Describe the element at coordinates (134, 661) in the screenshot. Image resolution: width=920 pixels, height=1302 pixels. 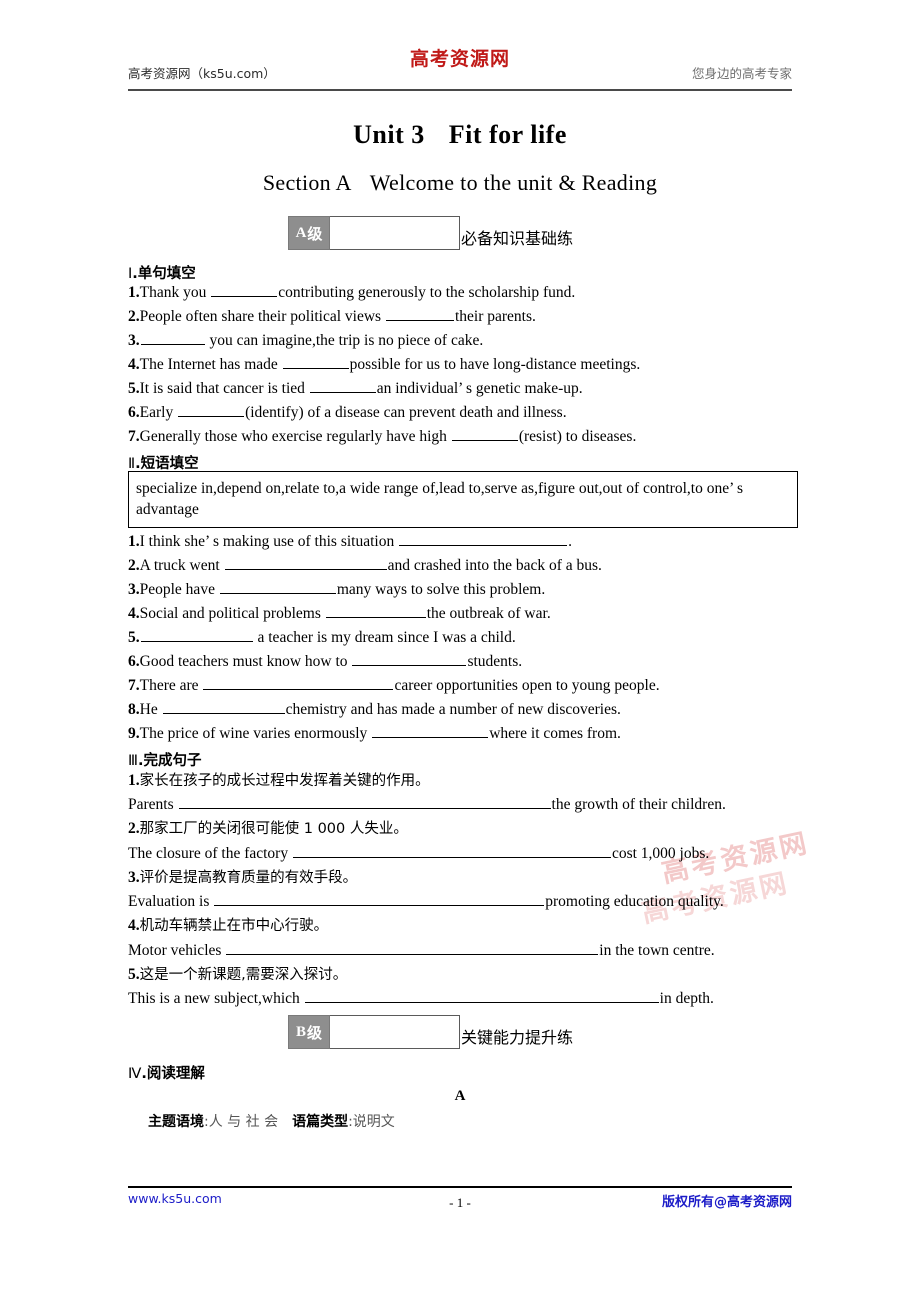
I see `q-number: 6.` at that location.